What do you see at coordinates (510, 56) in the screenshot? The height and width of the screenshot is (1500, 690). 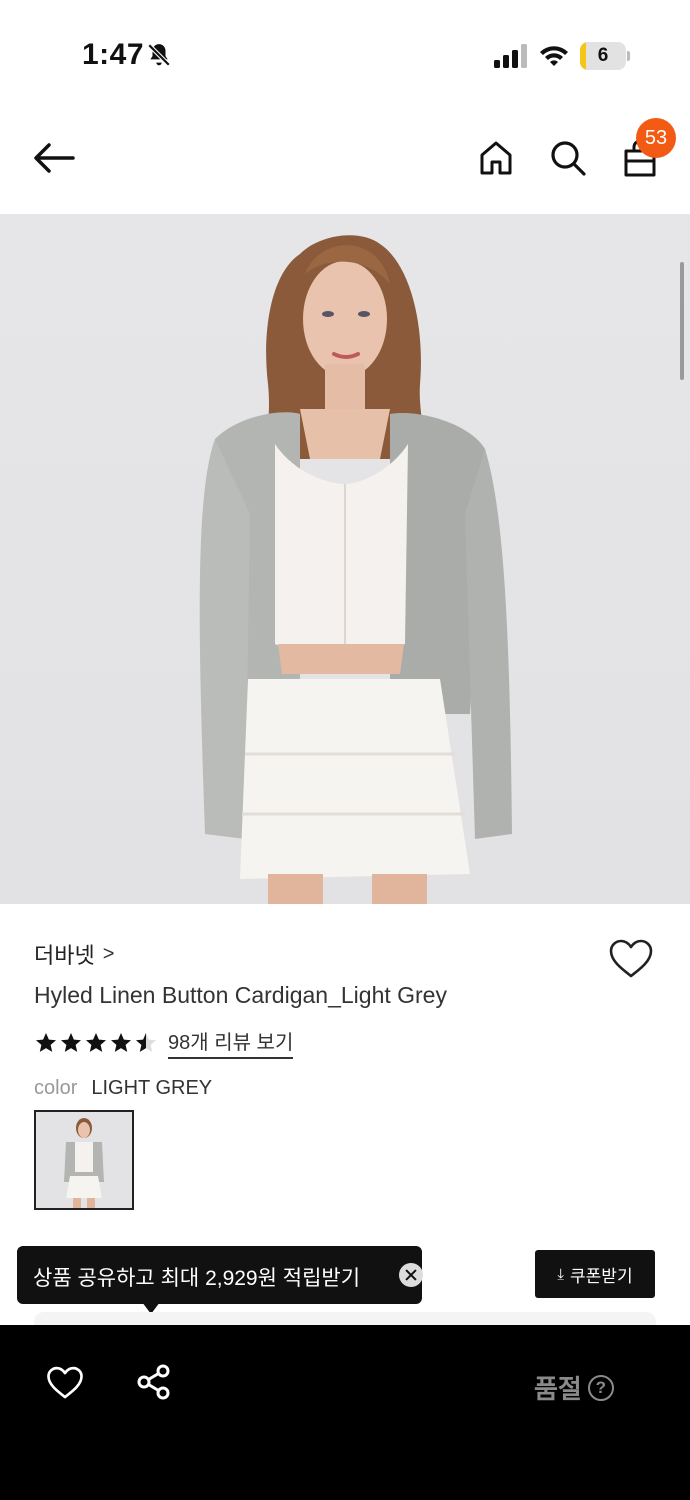 I see `cellular-signal-icon` at bounding box center [510, 56].